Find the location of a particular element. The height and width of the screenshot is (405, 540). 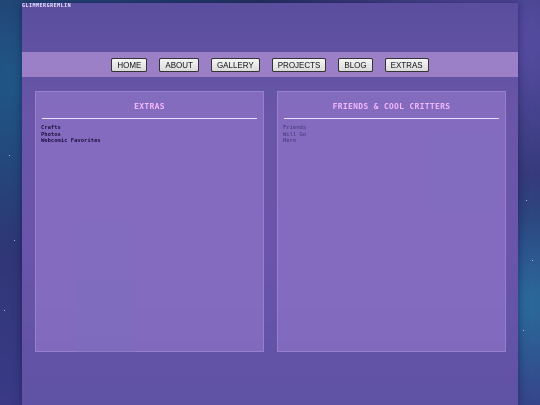

nav-about-button: ABOUT is located at coordinates (179, 64).